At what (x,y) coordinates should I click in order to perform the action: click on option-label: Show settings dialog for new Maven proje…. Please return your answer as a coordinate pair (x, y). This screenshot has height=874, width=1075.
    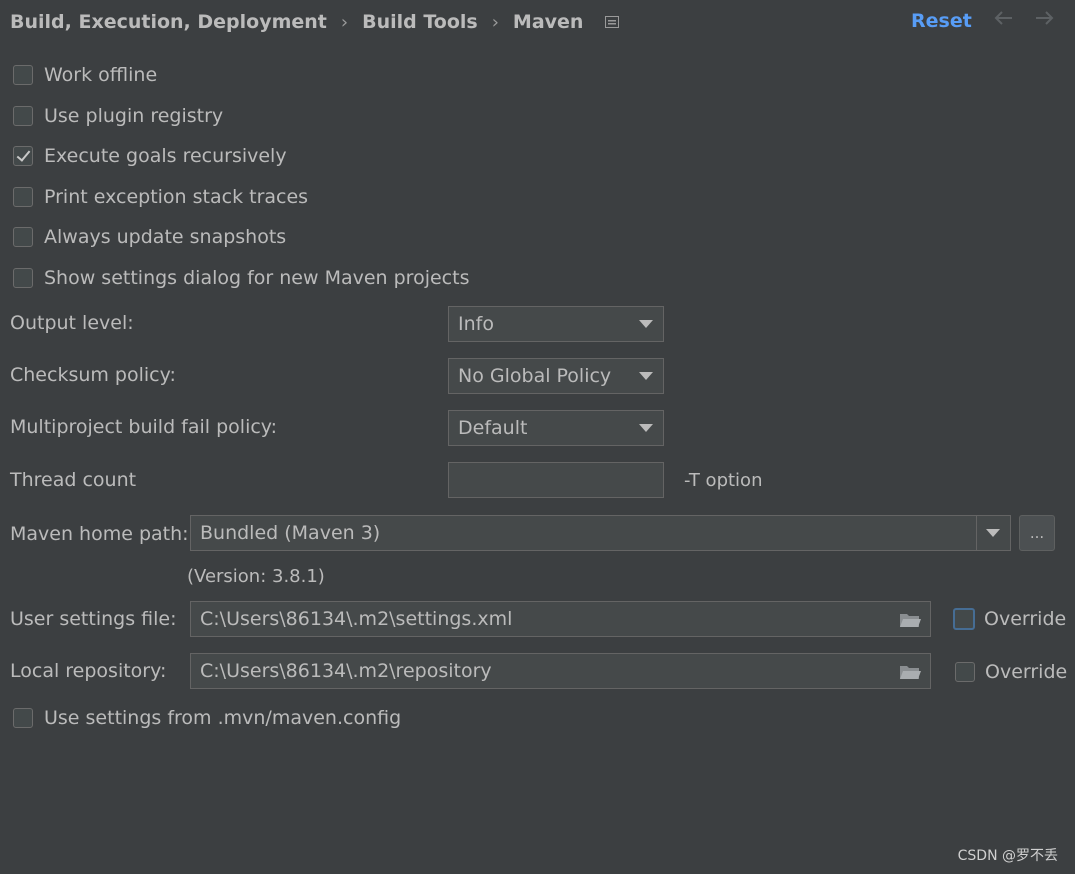
    Looking at the image, I should click on (257, 278).